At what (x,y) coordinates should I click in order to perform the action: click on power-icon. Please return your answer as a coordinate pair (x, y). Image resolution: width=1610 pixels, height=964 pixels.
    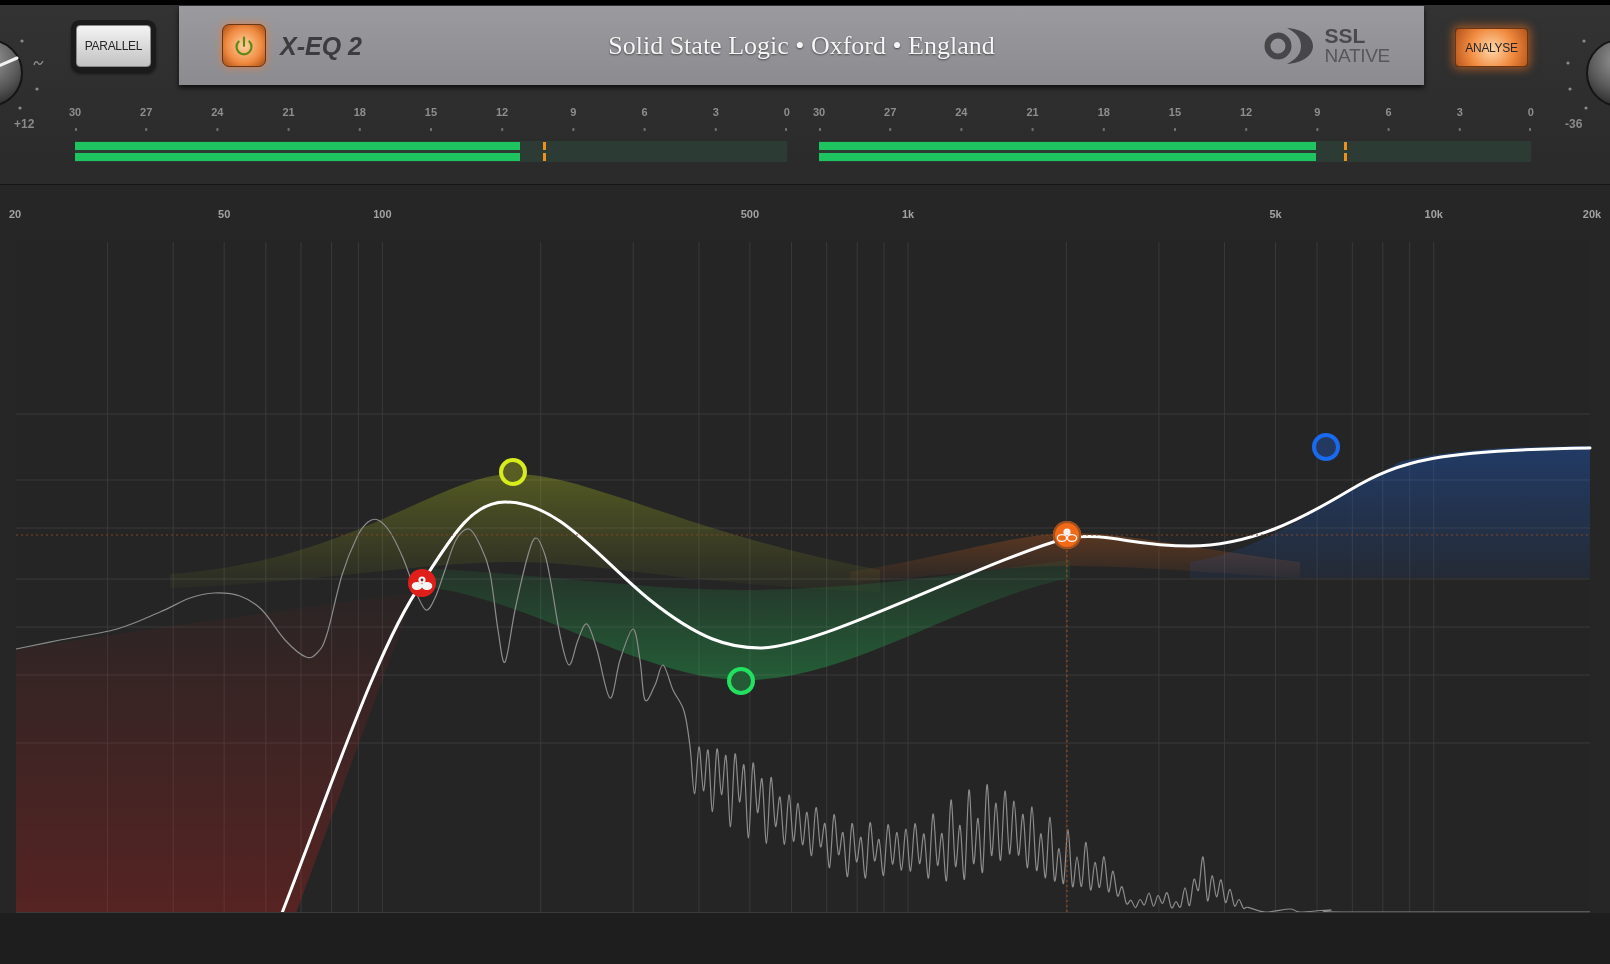
    Looking at the image, I should click on (244, 45).